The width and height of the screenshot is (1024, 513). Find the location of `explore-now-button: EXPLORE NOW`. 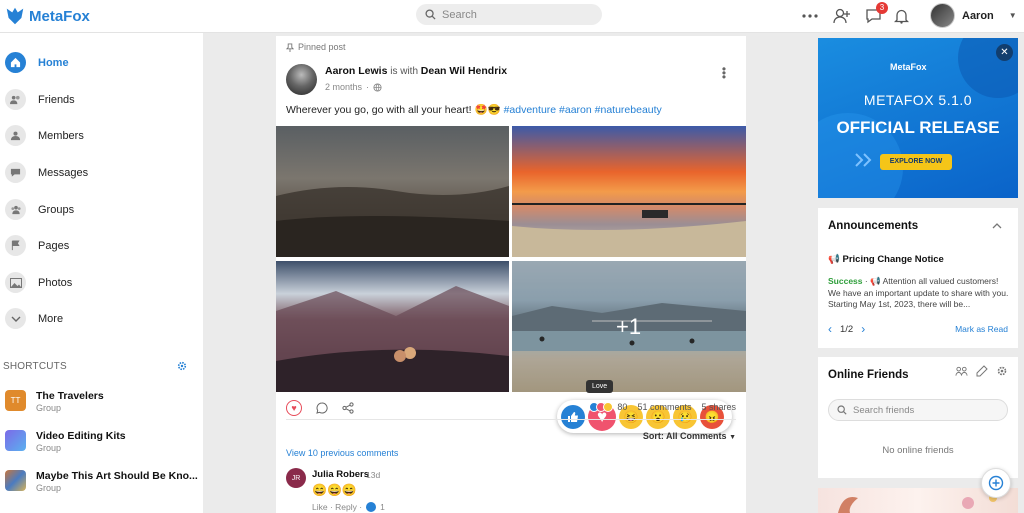

explore-now-button: EXPLORE NOW is located at coordinates (916, 162).